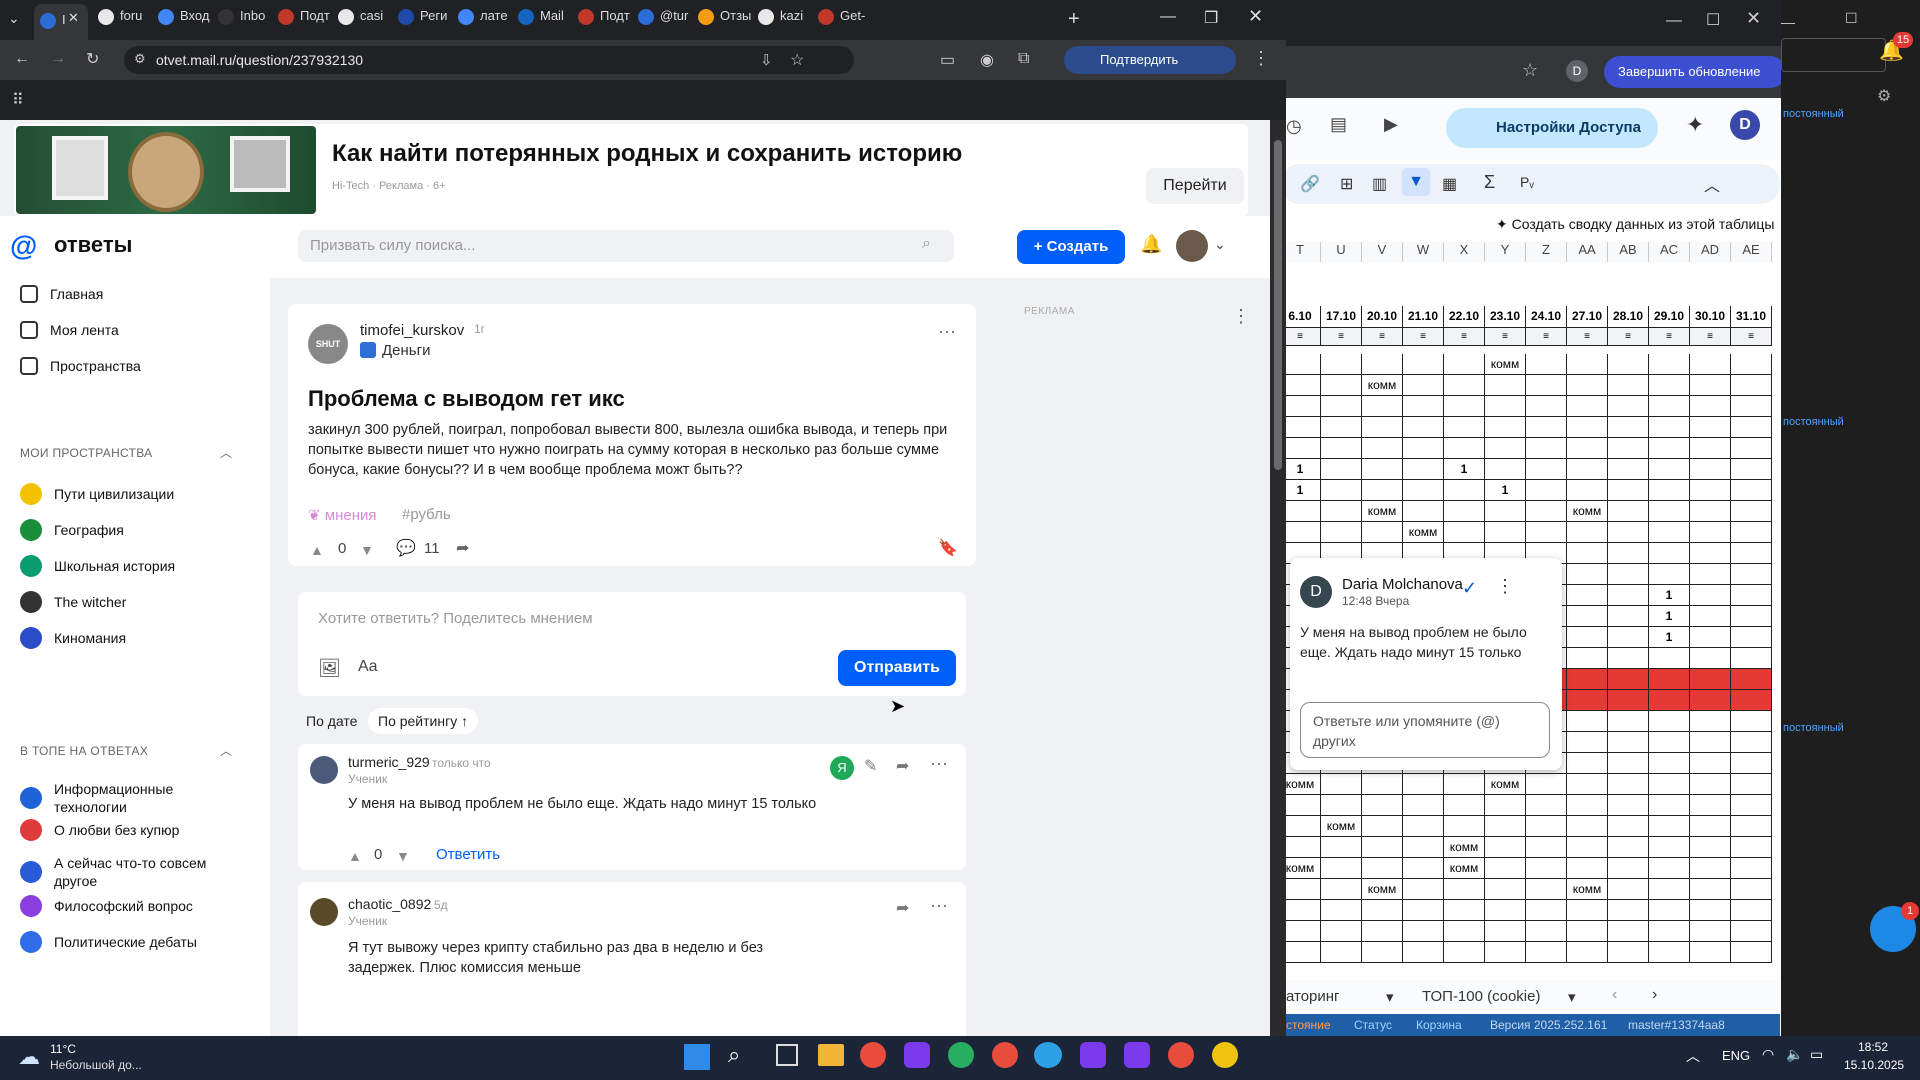  What do you see at coordinates (1294, 126) in the screenshot?
I see `history-icon: ◷` at bounding box center [1294, 126].